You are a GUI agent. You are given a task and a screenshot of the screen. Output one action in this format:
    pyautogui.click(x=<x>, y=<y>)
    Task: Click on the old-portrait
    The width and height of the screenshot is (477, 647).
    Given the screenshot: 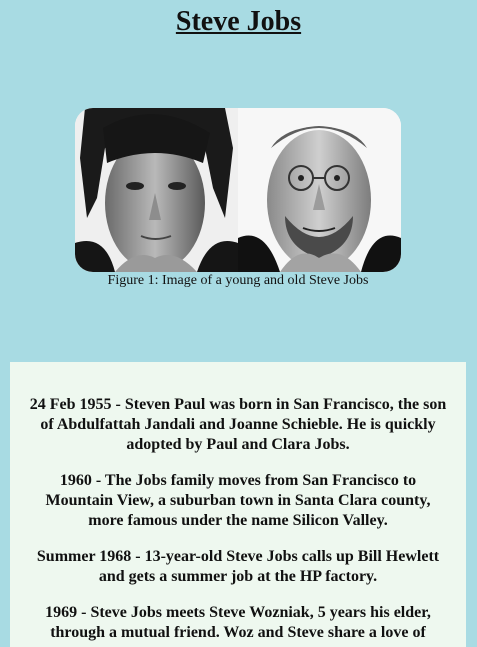 What is the action you would take?
    pyautogui.click(x=319, y=190)
    